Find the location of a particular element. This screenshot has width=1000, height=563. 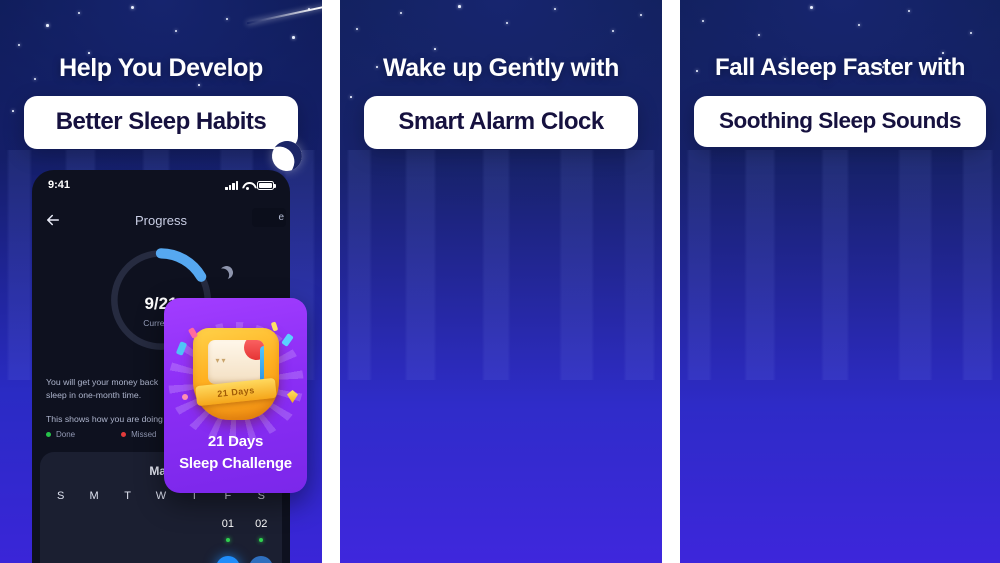

day-number: 04 is located at coordinates (94, 559).